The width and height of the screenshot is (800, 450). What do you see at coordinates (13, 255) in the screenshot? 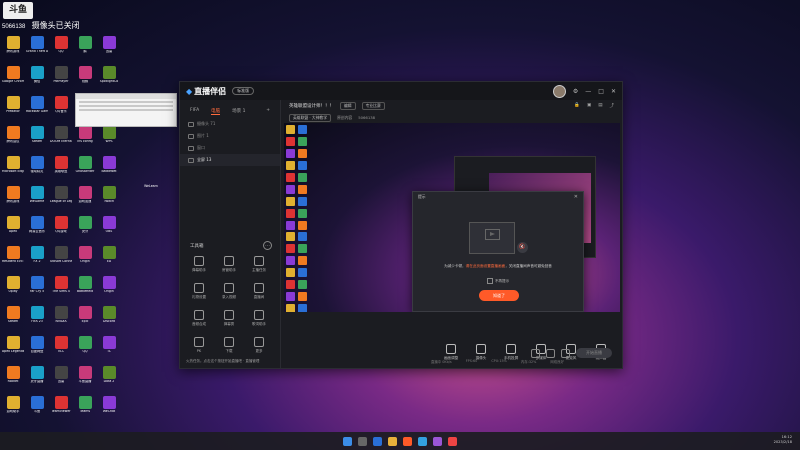
I see `desktop-icon: Resident Evil 5` at bounding box center [13, 255].